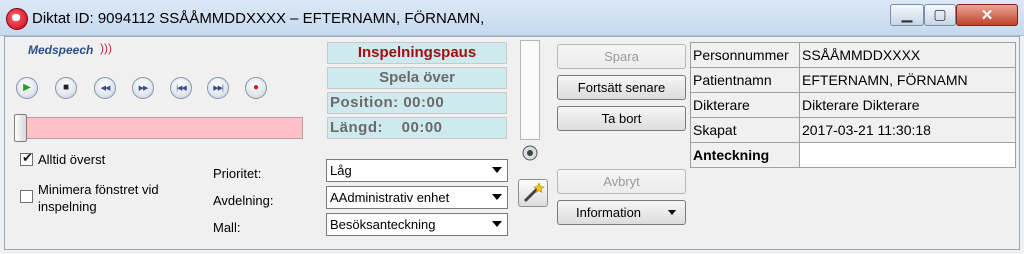 Image resolution: width=1024 pixels, height=254 pixels. Describe the element at coordinates (907, 80) in the screenshot. I see `info-value: EFTERNAMN, FÖRNAMN` at that location.